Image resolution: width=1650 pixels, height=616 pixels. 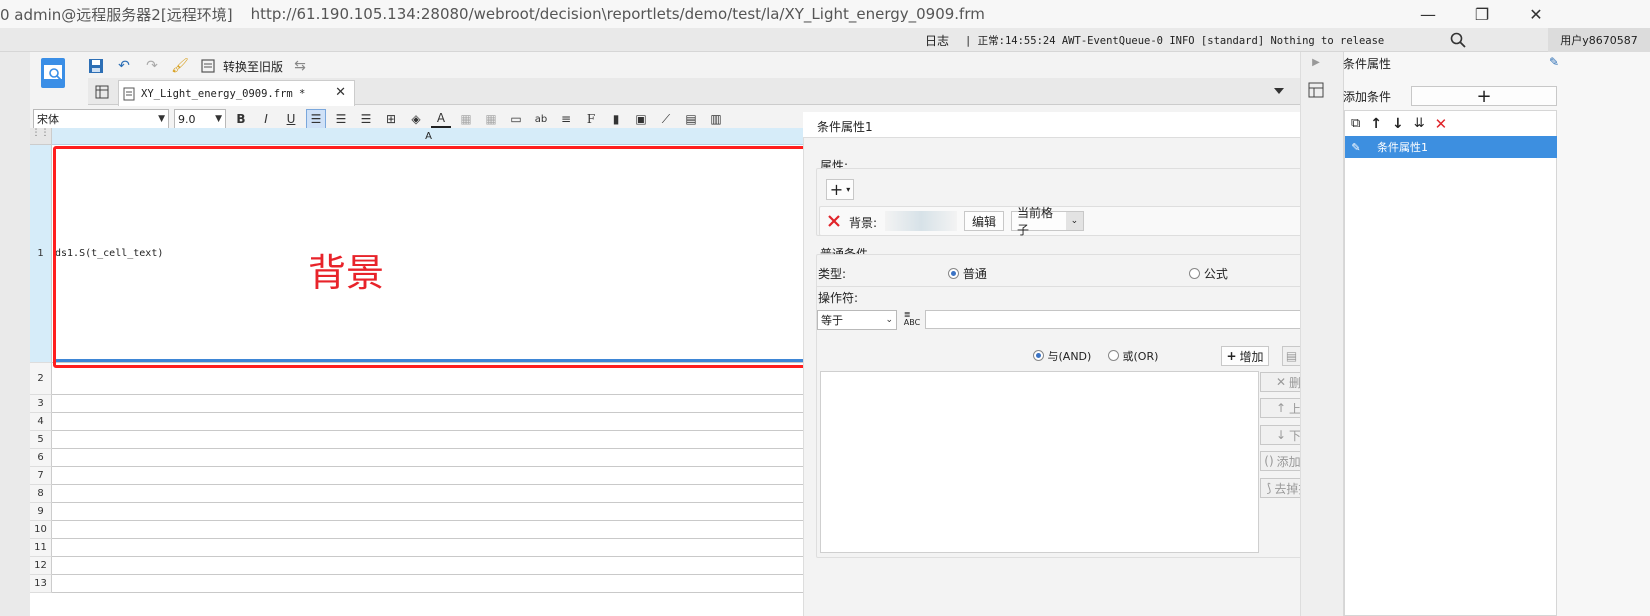 What do you see at coordinates (1536, 14) in the screenshot?
I see `close-window-button: ✕` at bounding box center [1536, 14].